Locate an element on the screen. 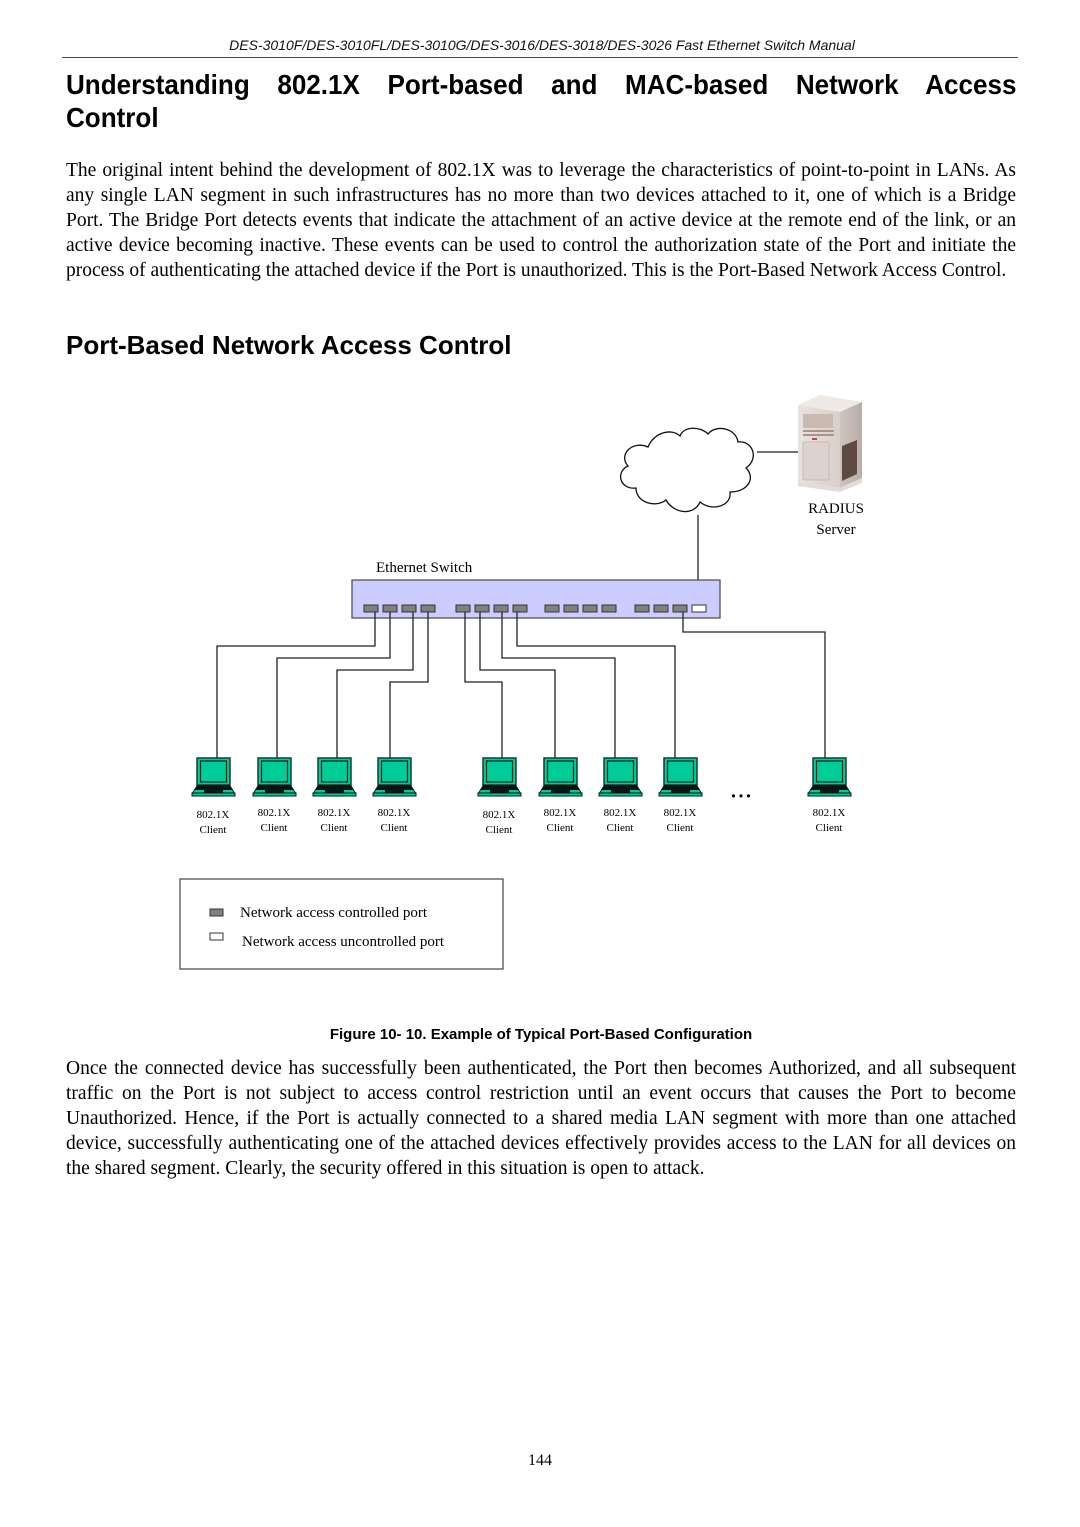 This screenshot has height=1527, width=1080. section-title-line2: Control is located at coordinates (112, 117).